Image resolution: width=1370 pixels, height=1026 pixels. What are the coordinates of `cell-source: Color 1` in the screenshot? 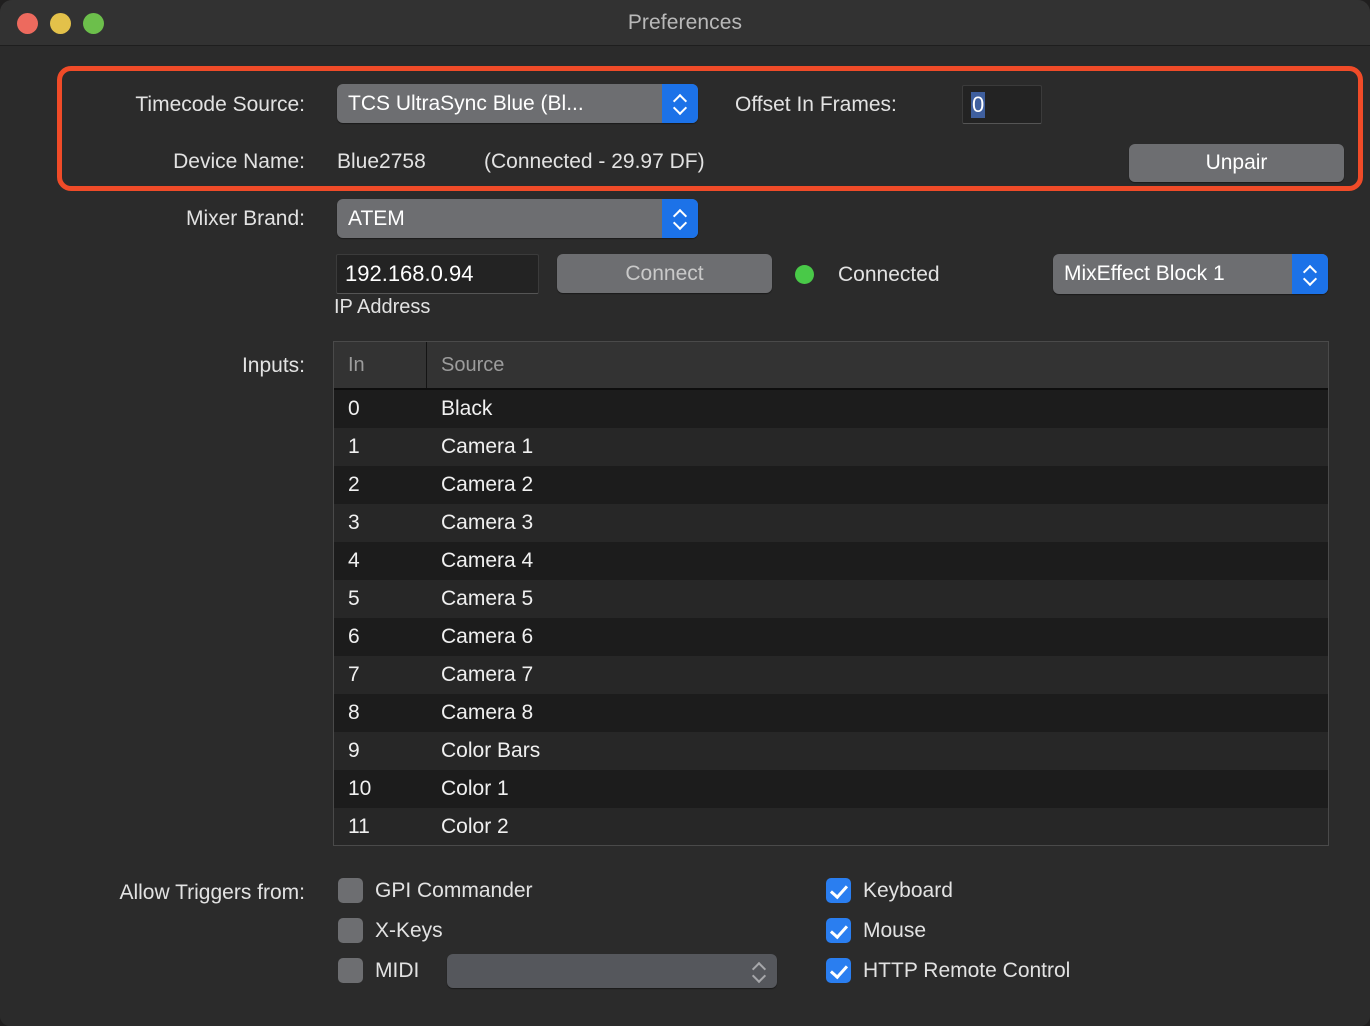 It's located at (475, 788).